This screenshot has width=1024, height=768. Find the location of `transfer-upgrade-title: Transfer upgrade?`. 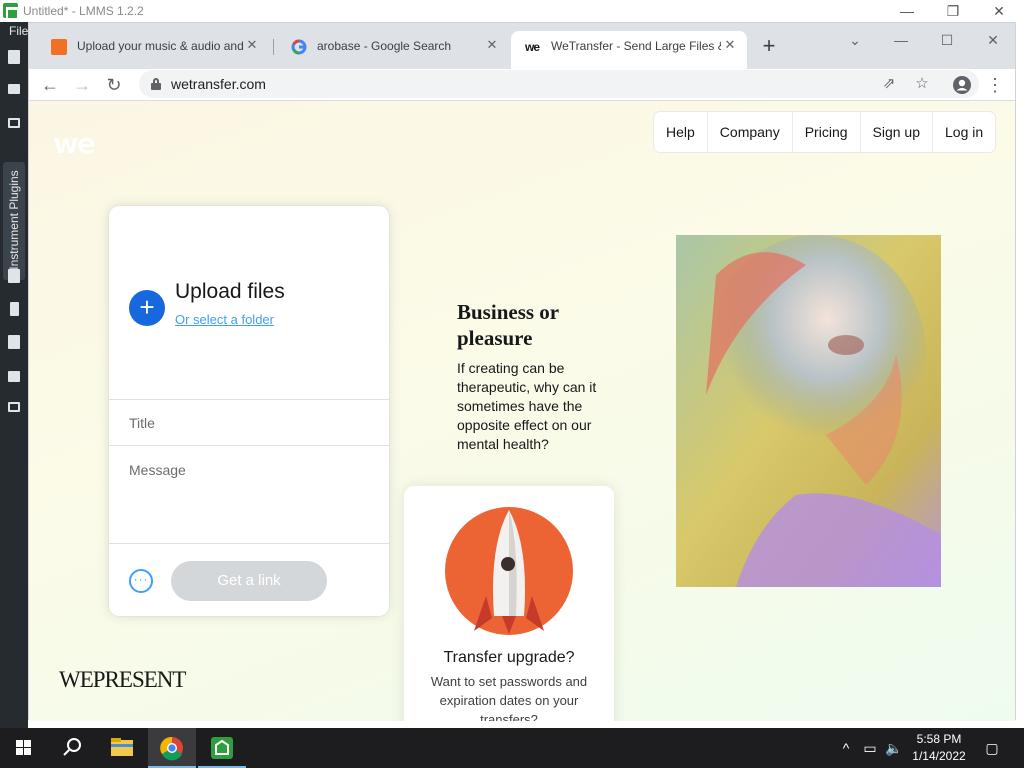

transfer-upgrade-title: Transfer upgrade? is located at coordinates (509, 657).